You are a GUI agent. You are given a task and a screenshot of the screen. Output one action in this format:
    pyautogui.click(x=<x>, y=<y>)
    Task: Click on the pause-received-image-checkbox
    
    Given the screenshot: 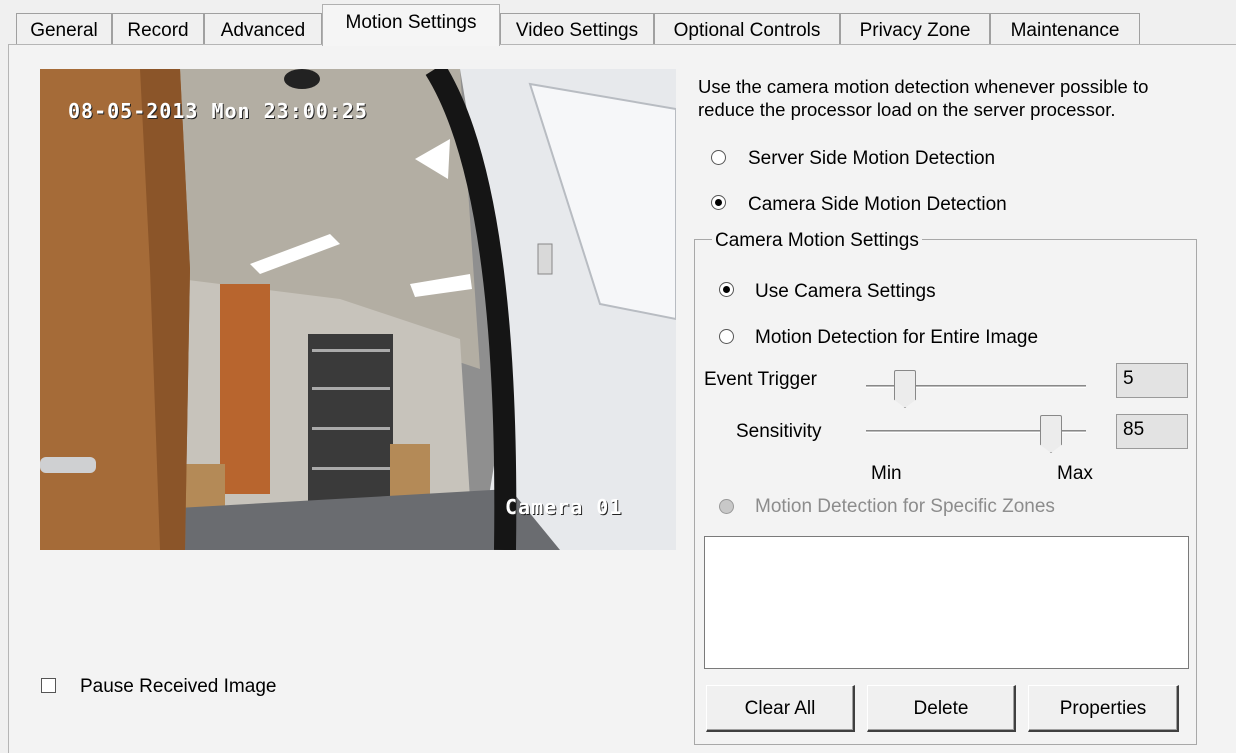 What is the action you would take?
    pyautogui.click(x=48, y=685)
    